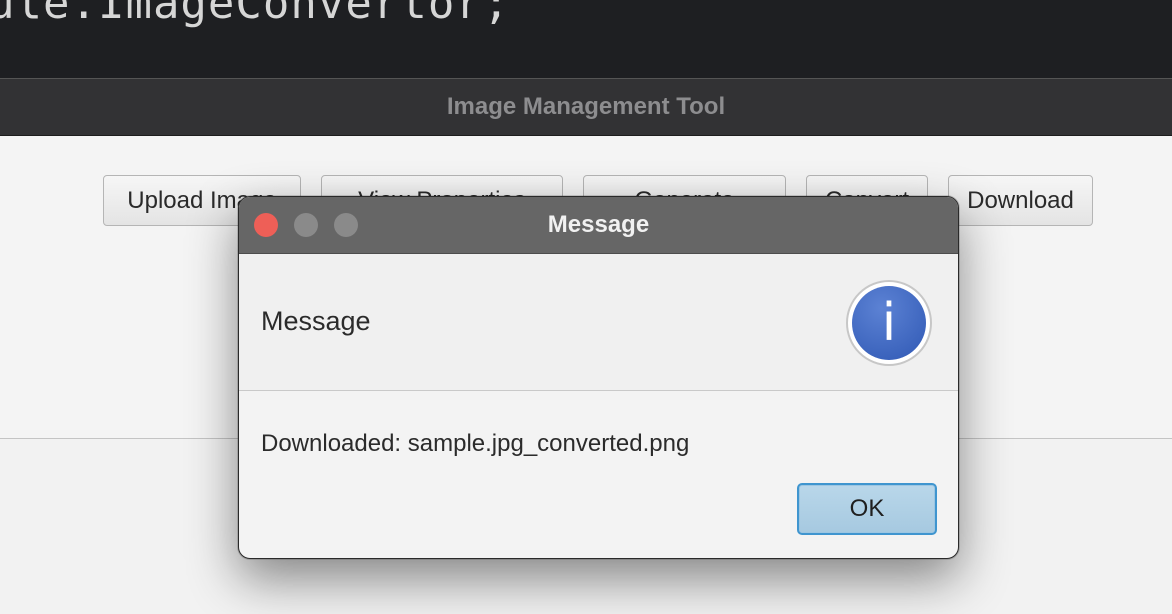 The width and height of the screenshot is (1172, 614). Describe the element at coordinates (889, 323) in the screenshot. I see `info-icon: i` at that location.